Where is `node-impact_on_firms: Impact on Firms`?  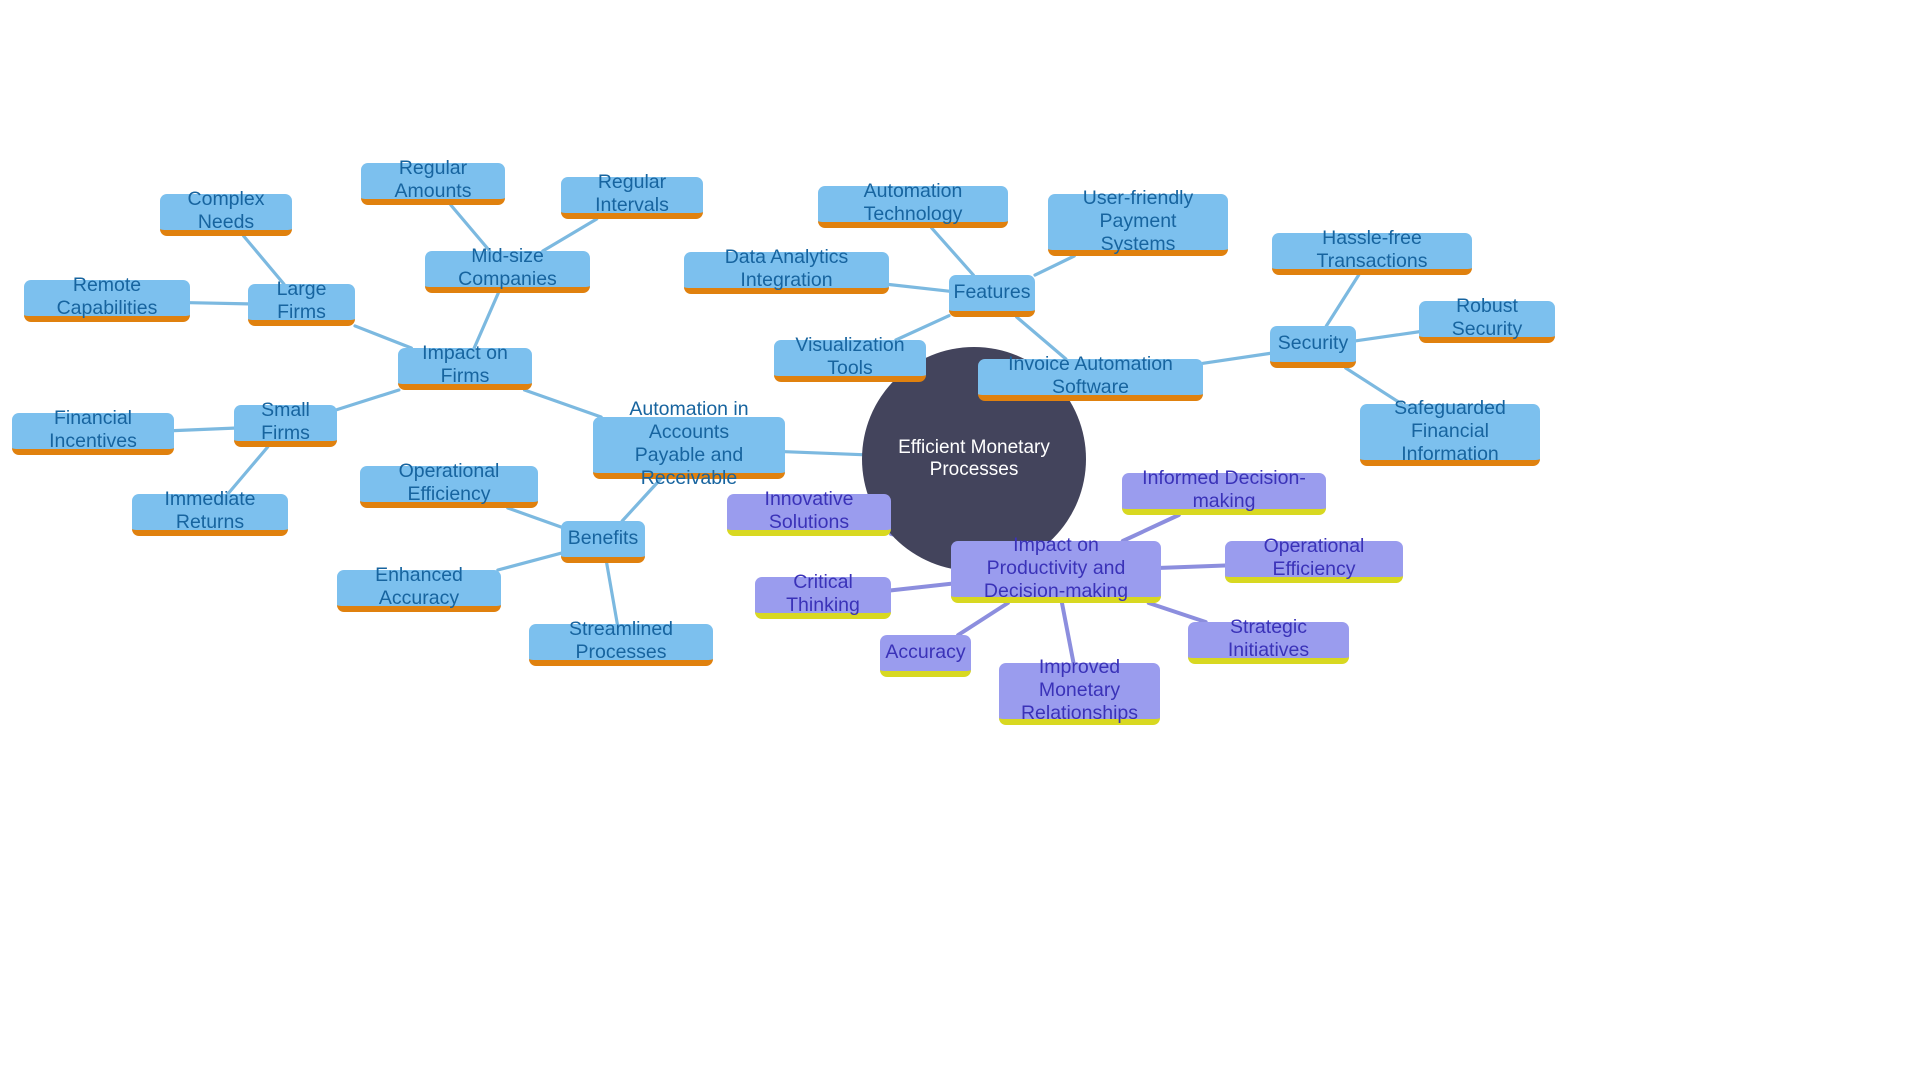 node-impact_on_firms: Impact on Firms is located at coordinates (465, 366).